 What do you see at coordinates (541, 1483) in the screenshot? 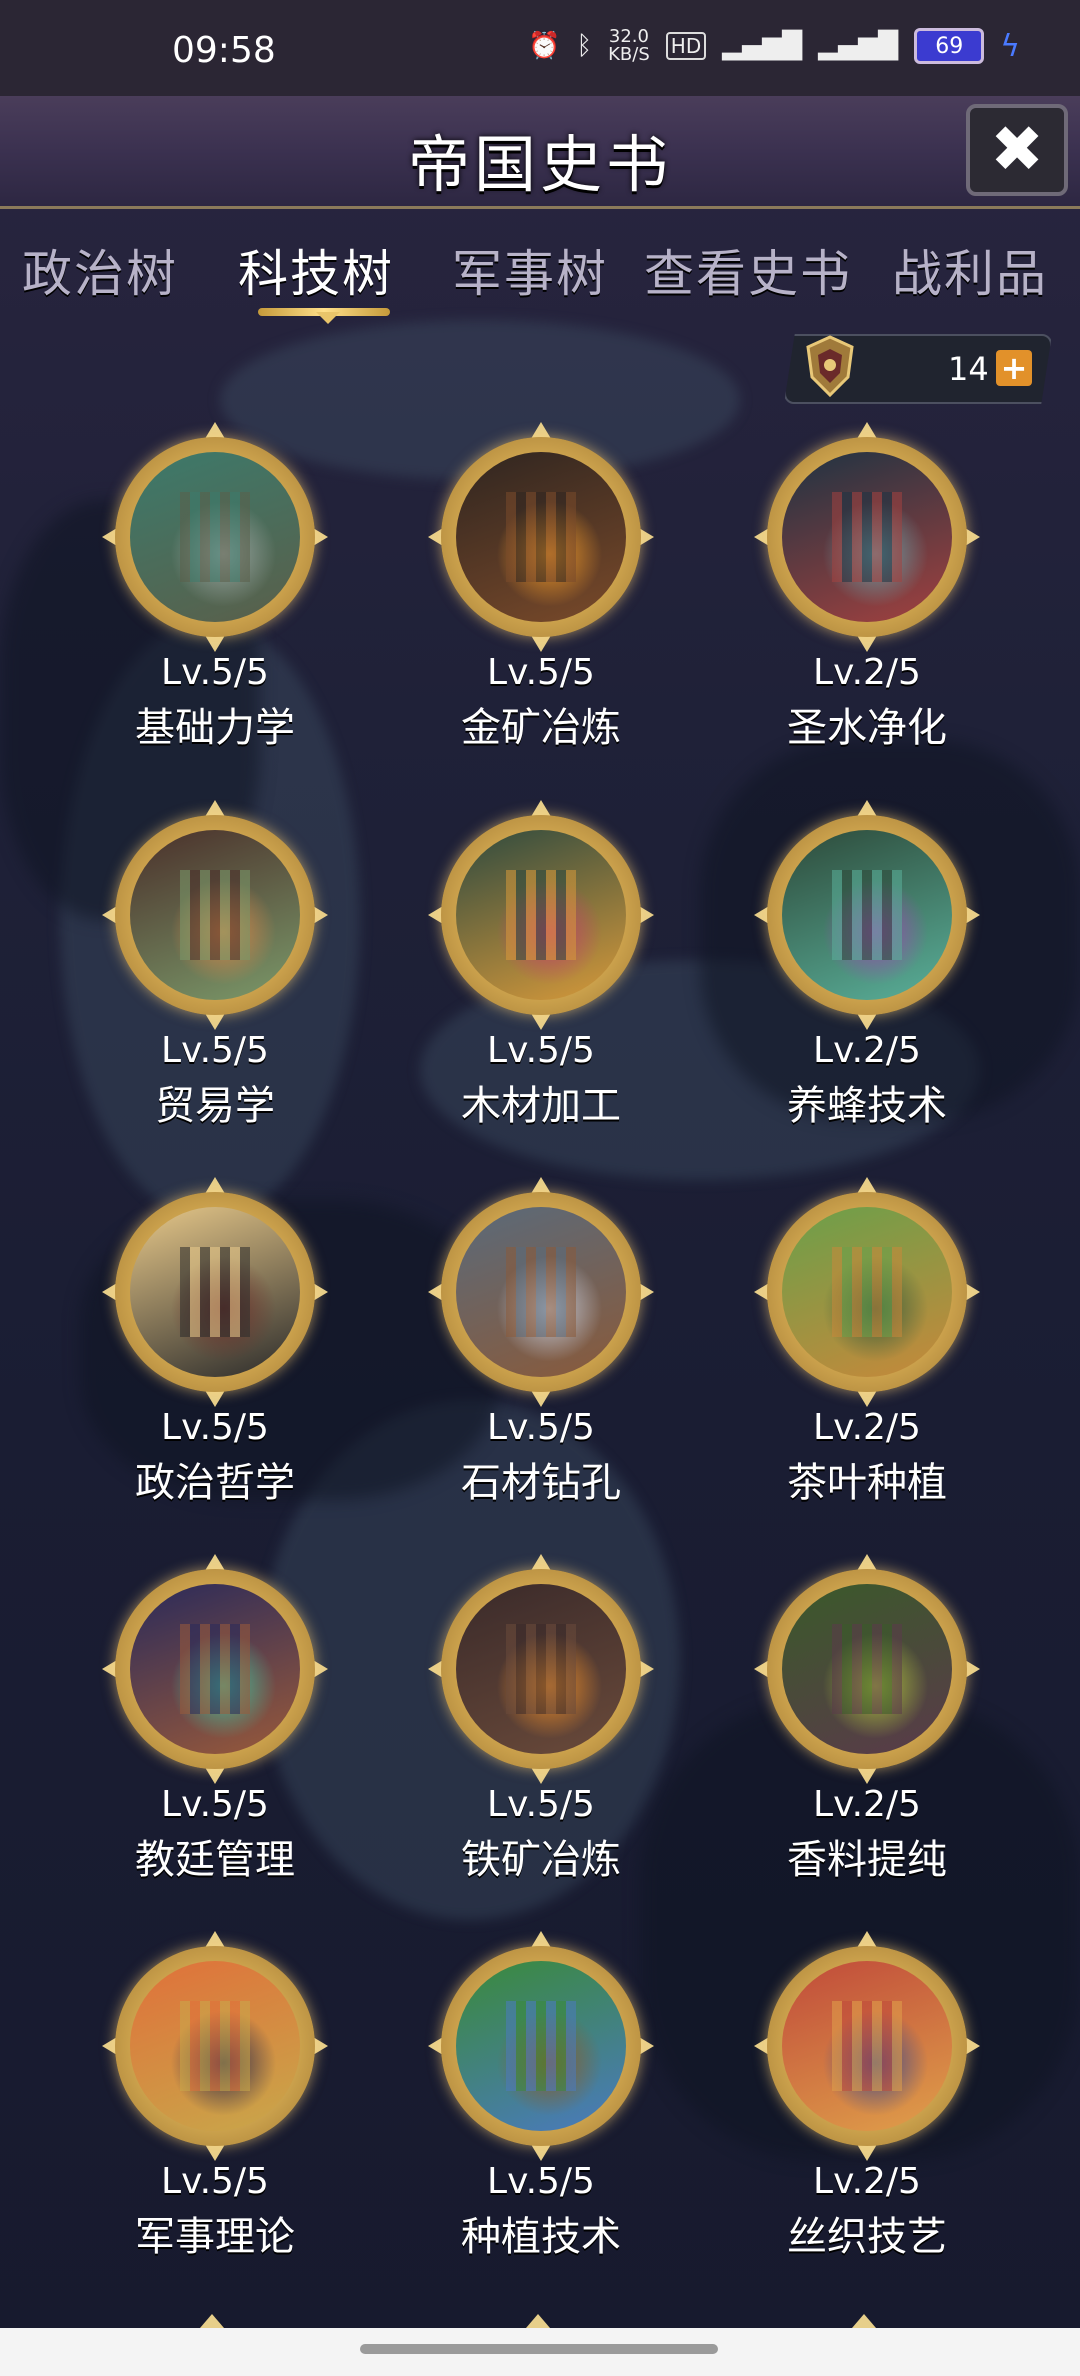
I see `tech-name: 石材钻孔` at bounding box center [541, 1483].